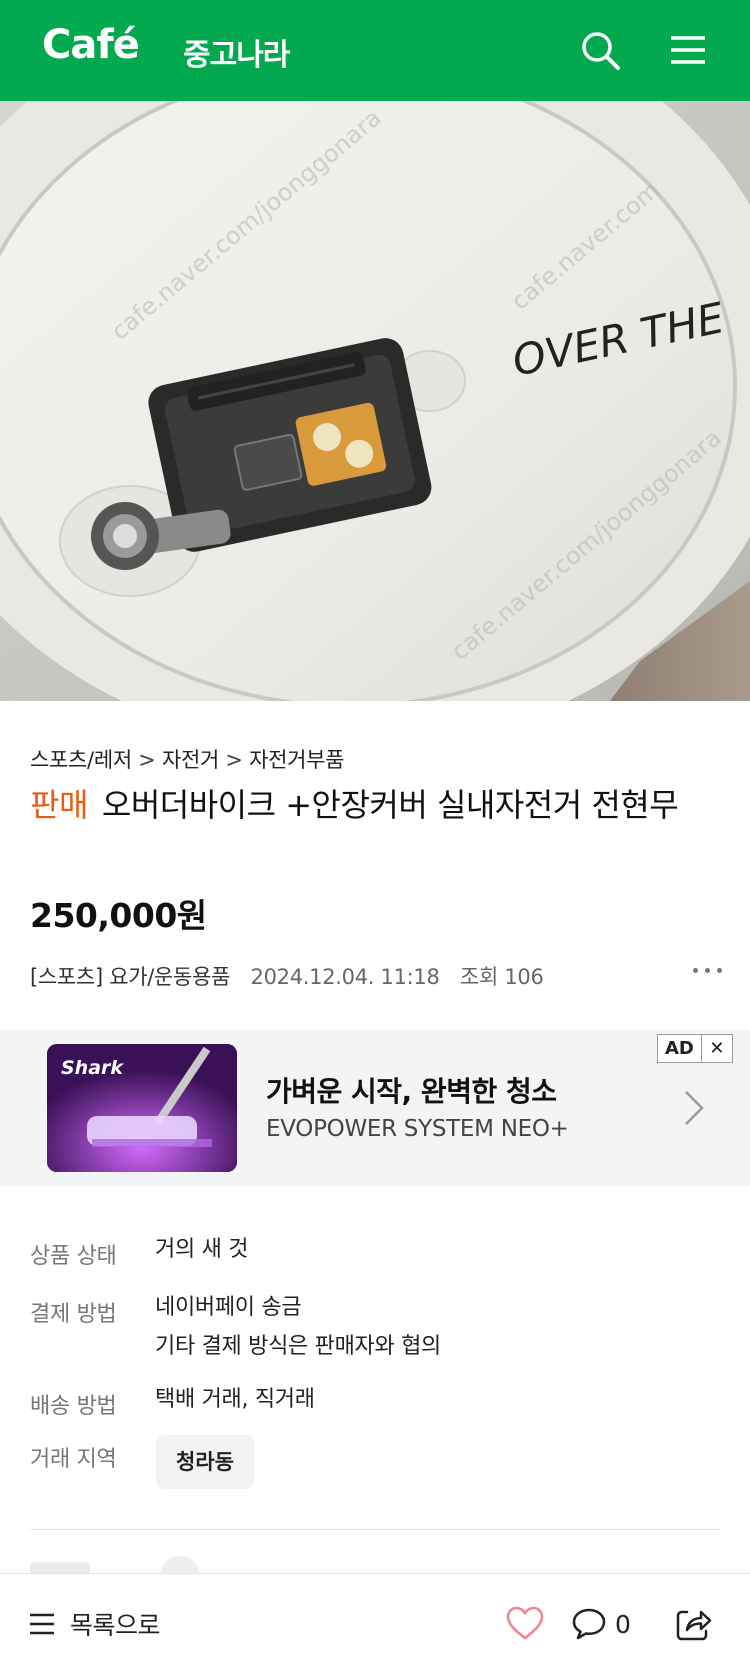  I want to click on ad-label: AD, so click(680, 1048).